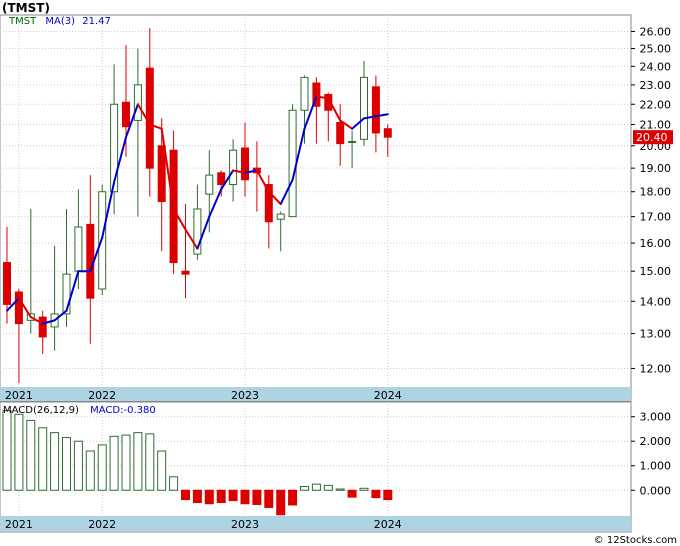 The height and width of the screenshot is (546, 680). I want to click on price-y-tick-label: 21.00, so click(656, 125).